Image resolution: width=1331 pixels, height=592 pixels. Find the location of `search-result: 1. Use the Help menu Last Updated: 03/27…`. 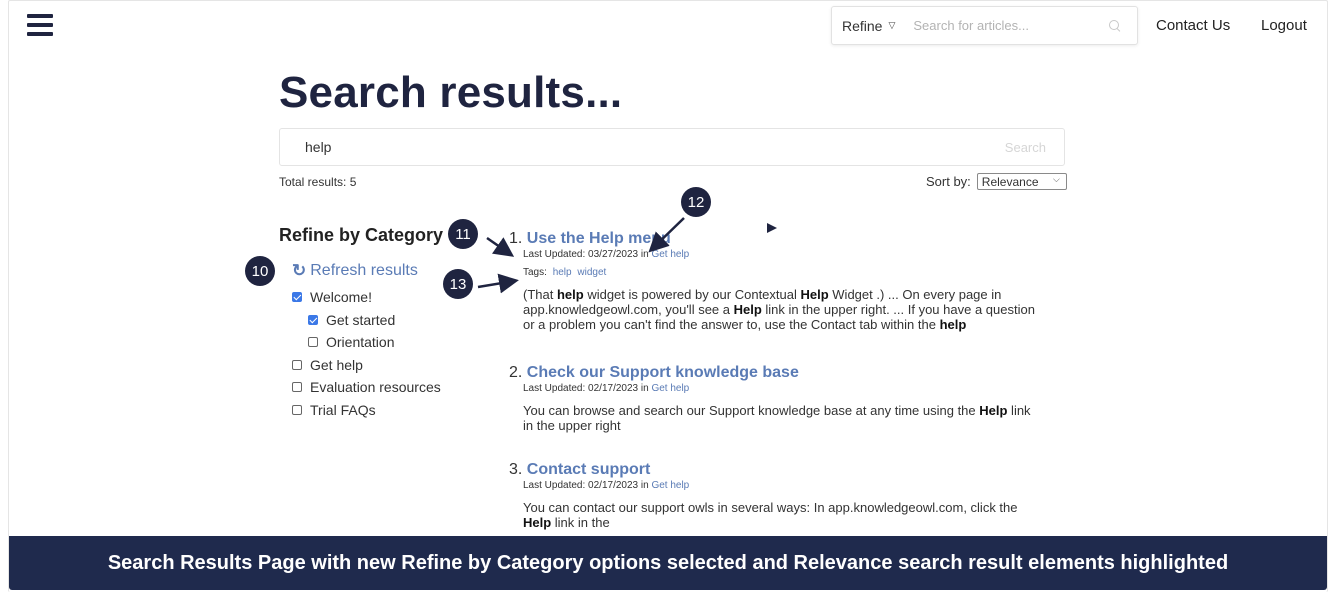

search-result: 1. Use the Help menu Last Updated: 03/27… is located at coordinates (779, 281).